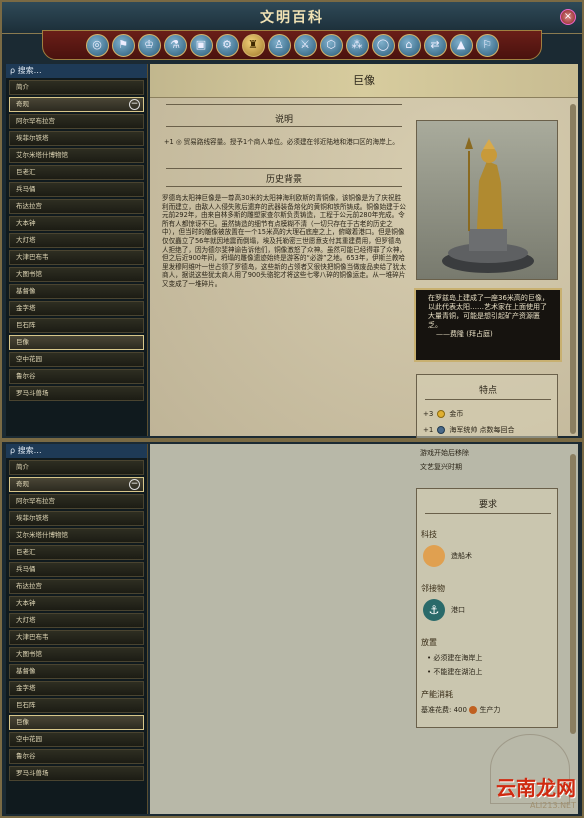  I want to click on feature-trade-value: +1, so click(428, 430).